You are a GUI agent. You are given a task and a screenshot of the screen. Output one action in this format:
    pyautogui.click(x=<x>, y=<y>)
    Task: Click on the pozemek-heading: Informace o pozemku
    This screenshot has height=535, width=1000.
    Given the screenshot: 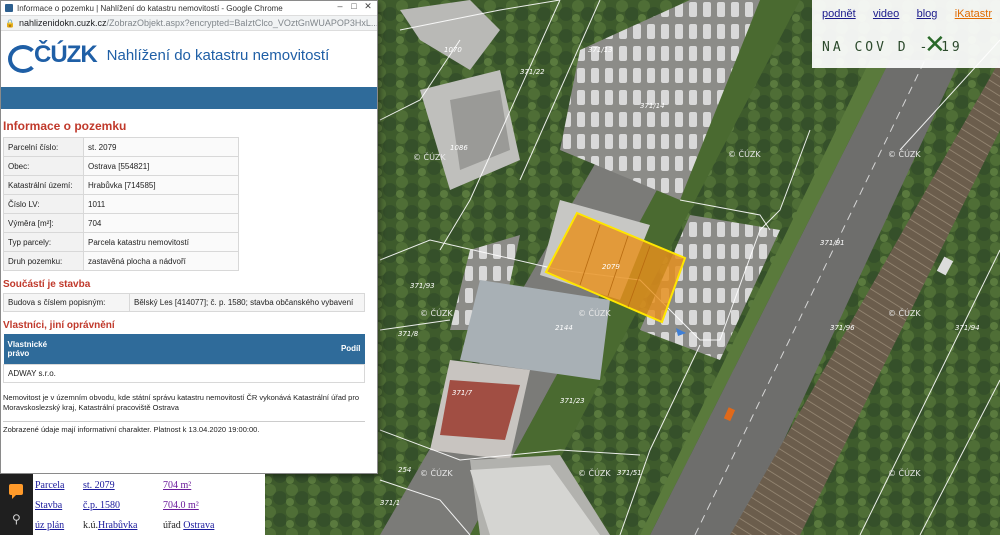 What is the action you would take?
    pyautogui.click(x=65, y=126)
    